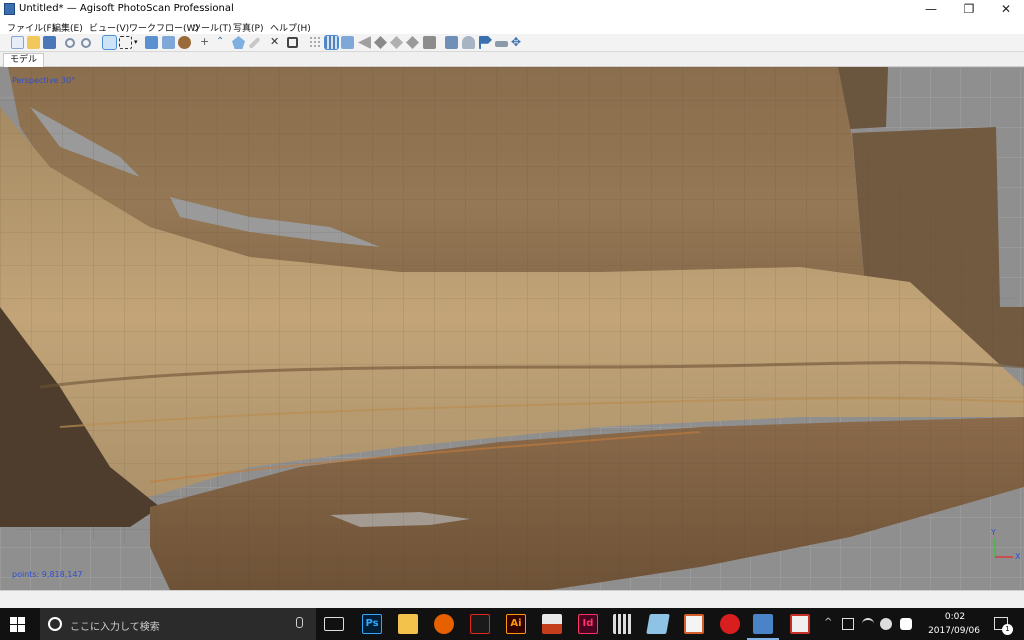 The width and height of the screenshot is (1024, 640). I want to click on paint-icon, so click(694, 624).